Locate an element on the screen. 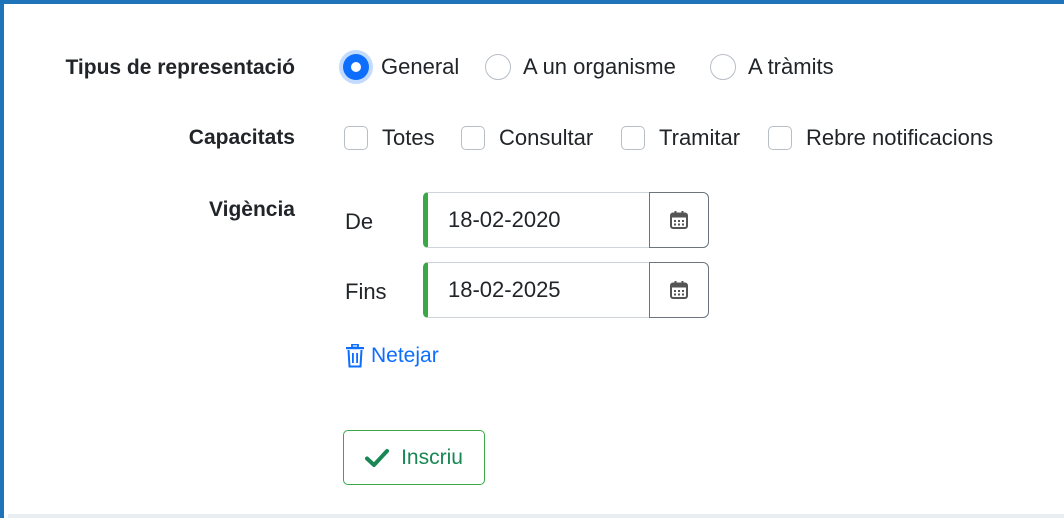  date-to-input: 18-02-2025 is located at coordinates (537, 290).